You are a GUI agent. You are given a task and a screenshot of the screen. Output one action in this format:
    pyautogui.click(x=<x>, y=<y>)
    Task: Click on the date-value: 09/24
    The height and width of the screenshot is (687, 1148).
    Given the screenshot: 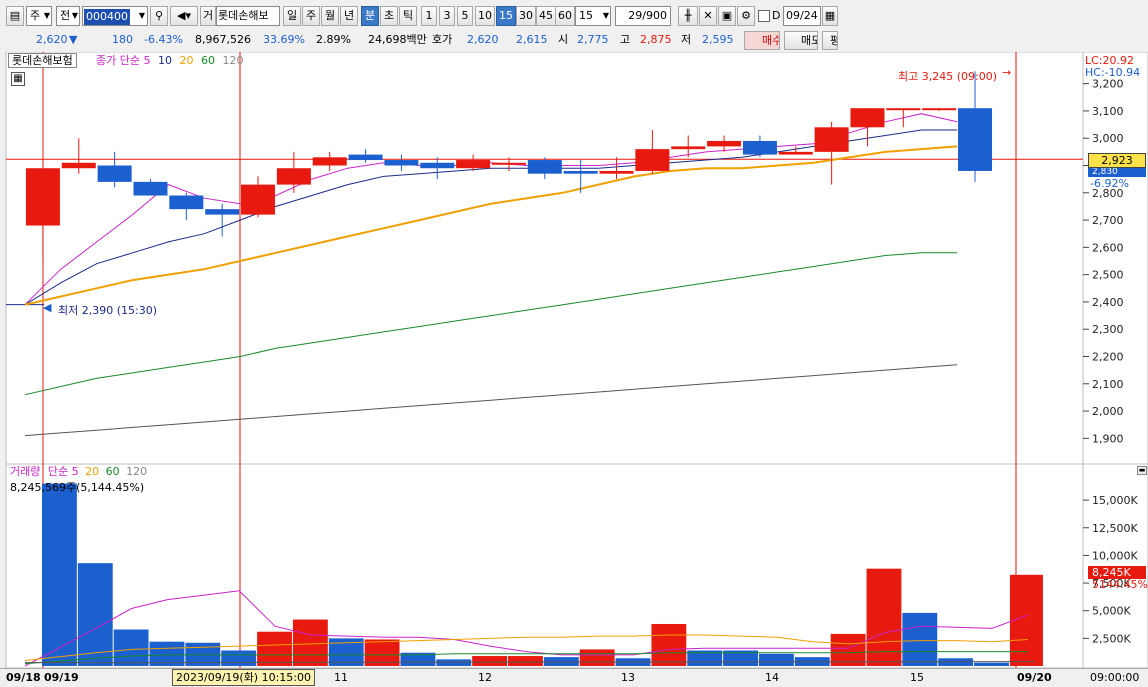 What is the action you would take?
    pyautogui.click(x=802, y=15)
    